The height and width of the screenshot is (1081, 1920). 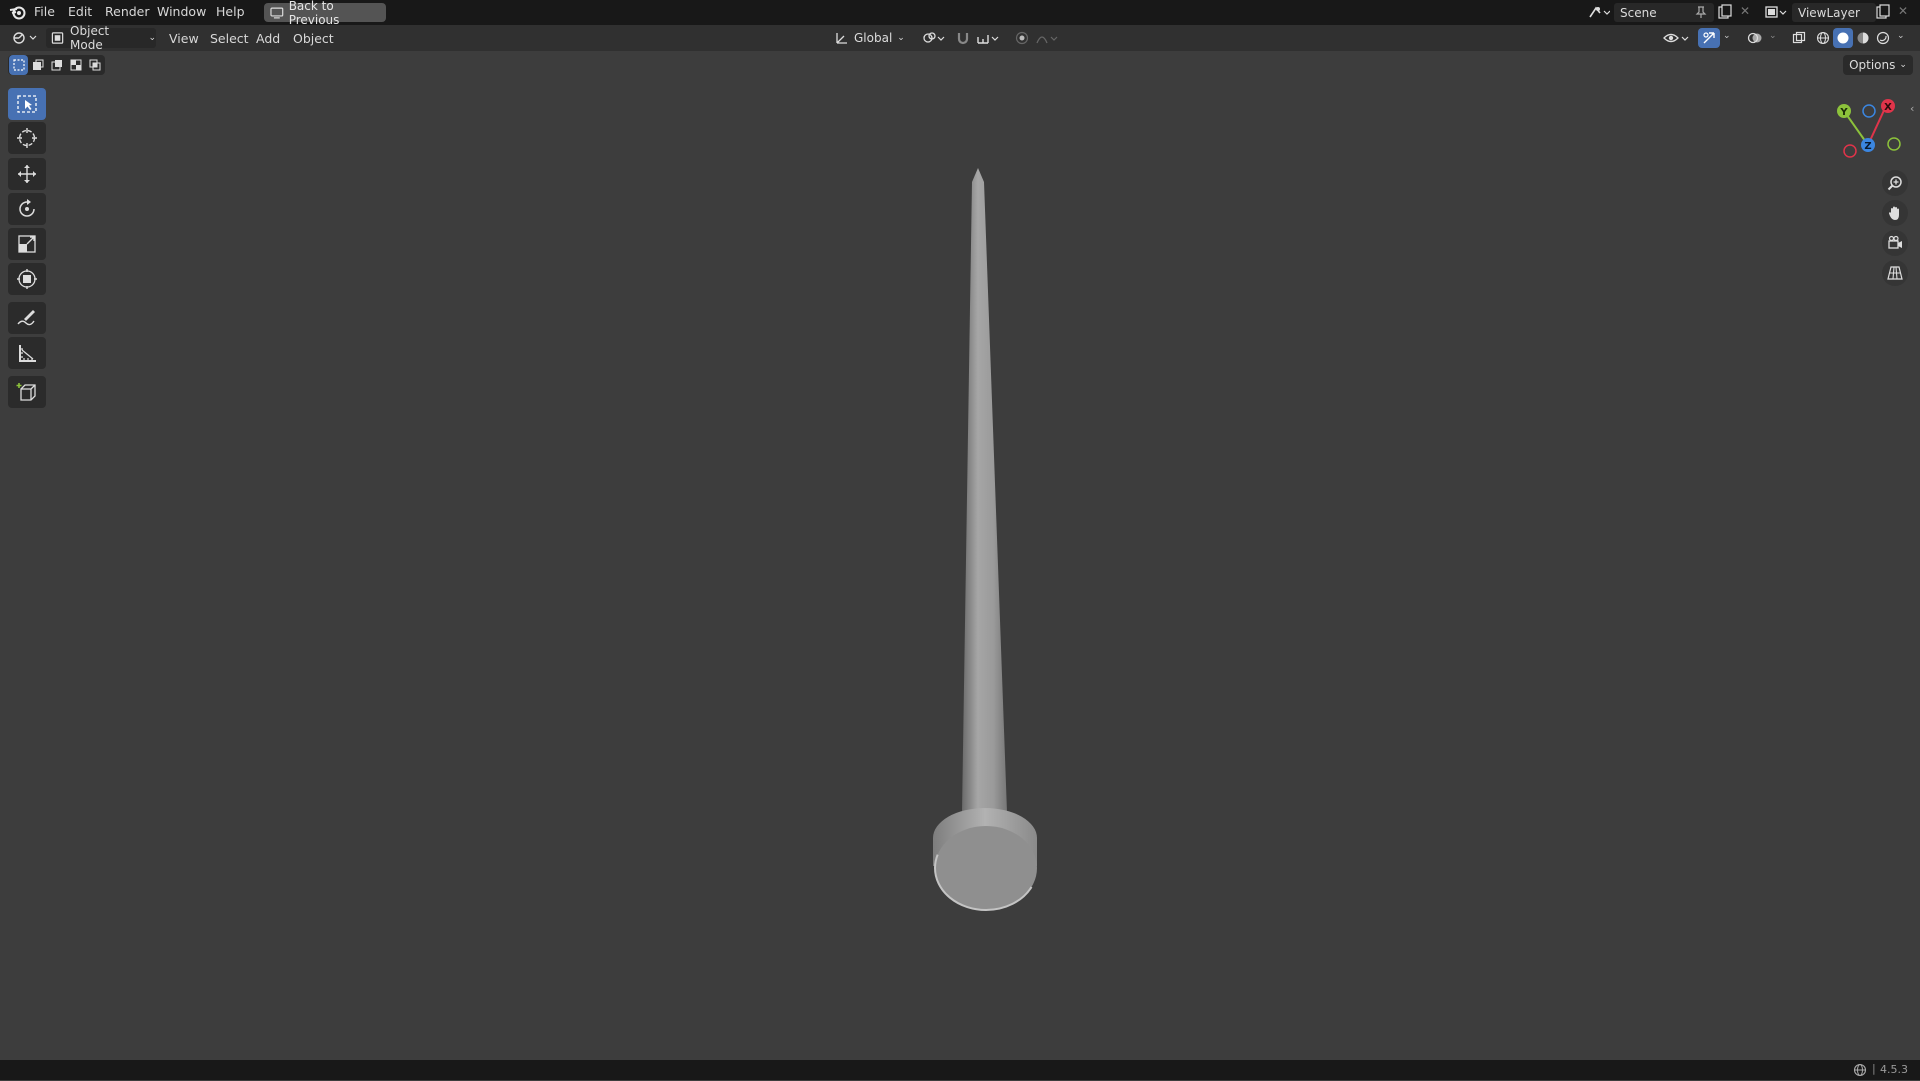 What do you see at coordinates (1799, 38) in the screenshot?
I see `xray-toggle-button` at bounding box center [1799, 38].